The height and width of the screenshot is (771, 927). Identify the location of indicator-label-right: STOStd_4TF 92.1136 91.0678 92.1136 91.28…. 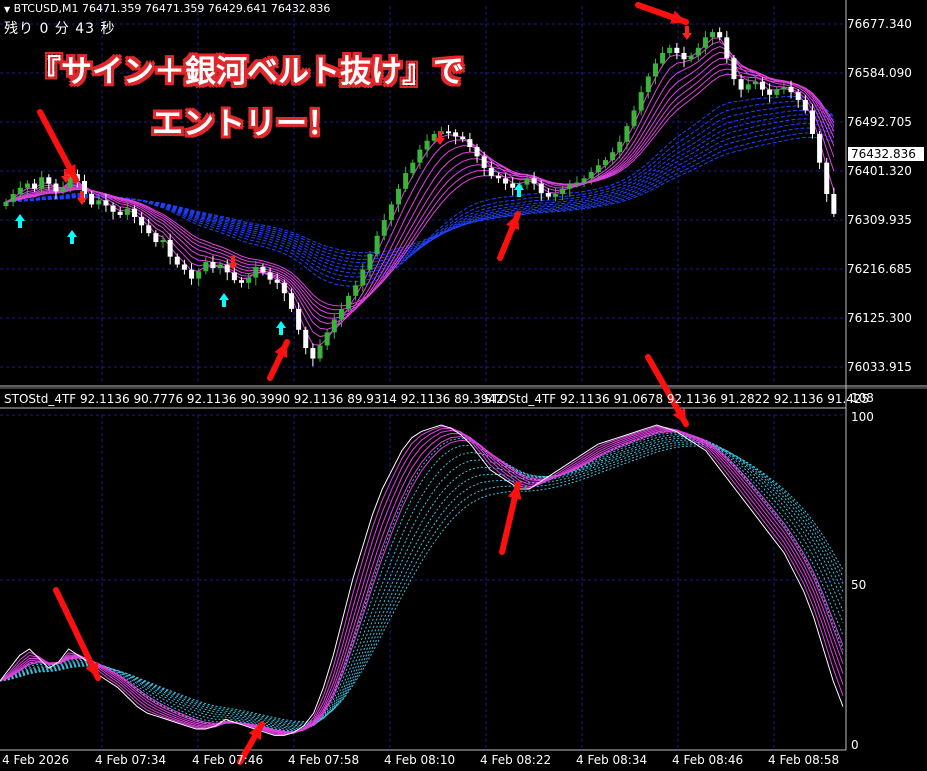
(677, 399).